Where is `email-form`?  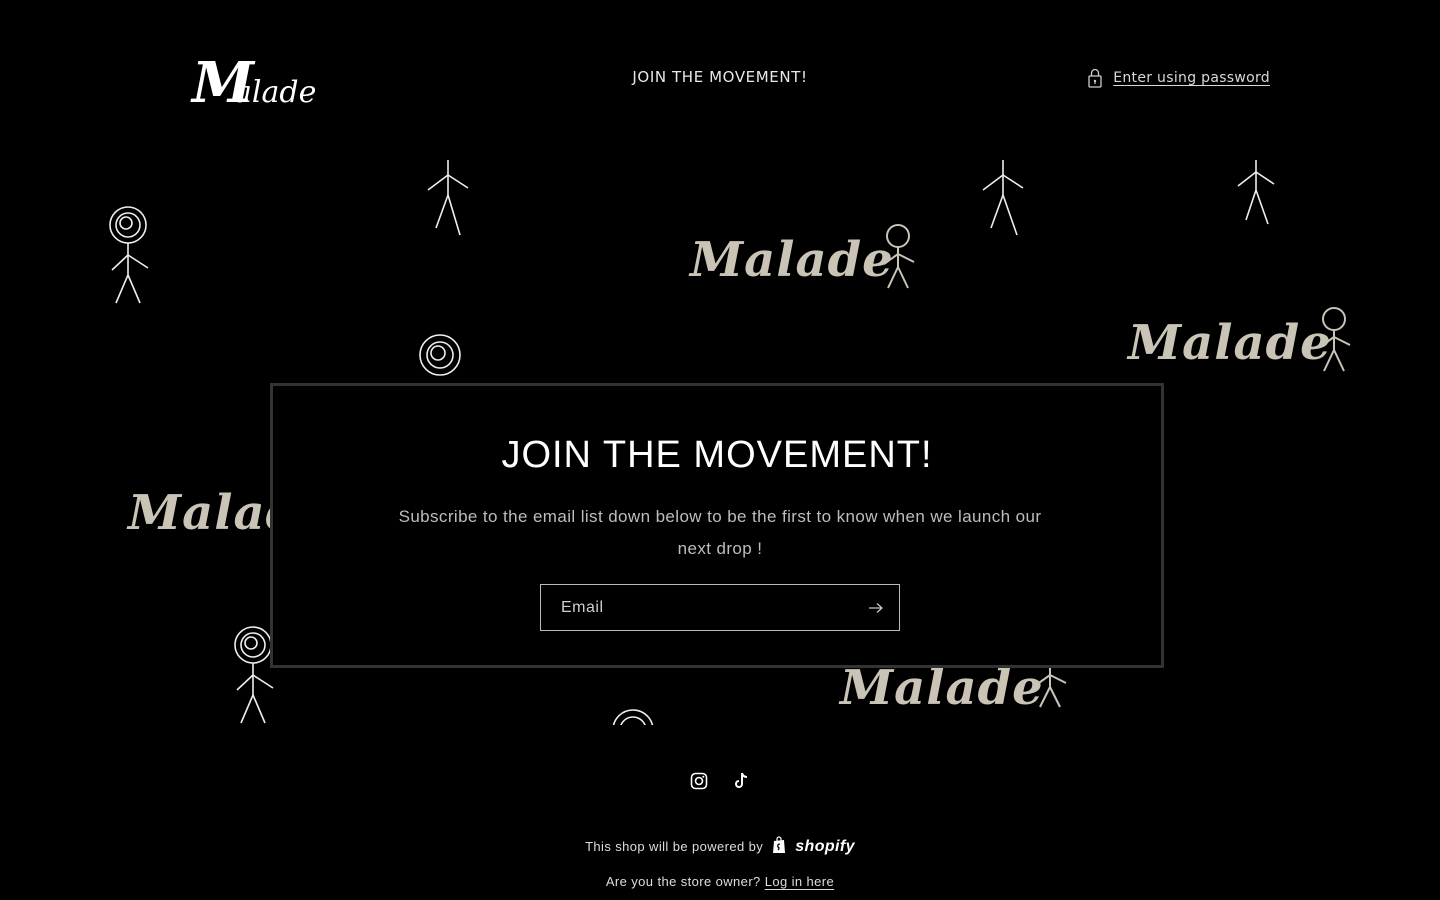
email-form is located at coordinates (720, 607).